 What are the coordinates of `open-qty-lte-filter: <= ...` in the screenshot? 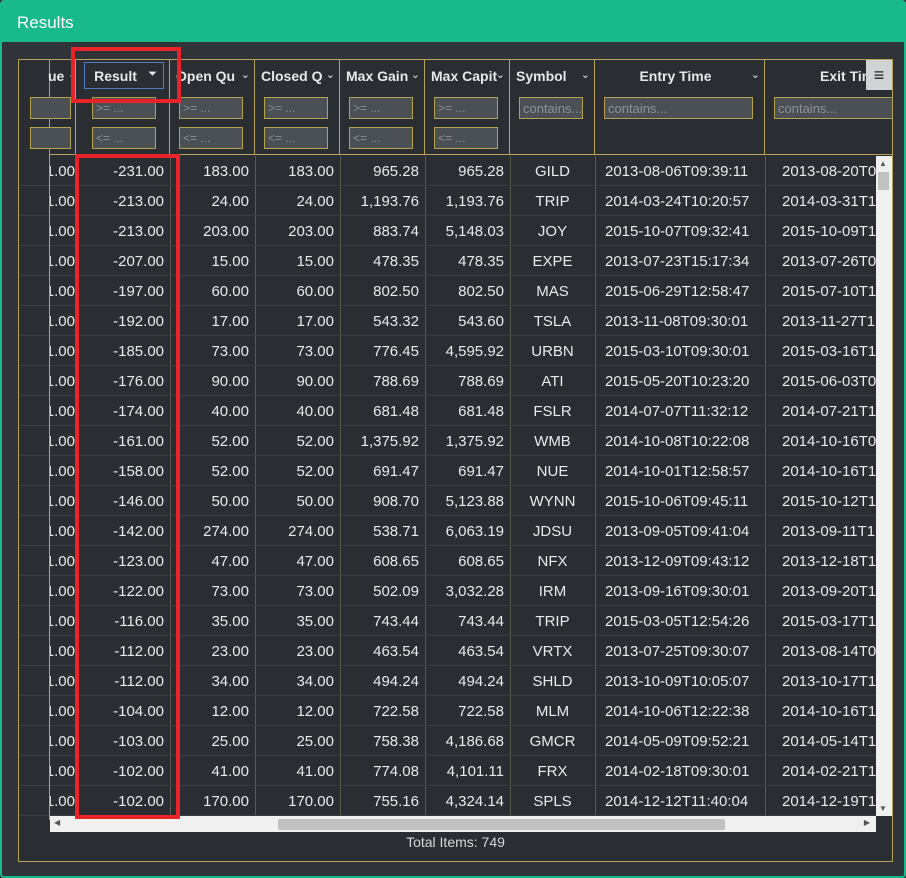 It's located at (211, 138).